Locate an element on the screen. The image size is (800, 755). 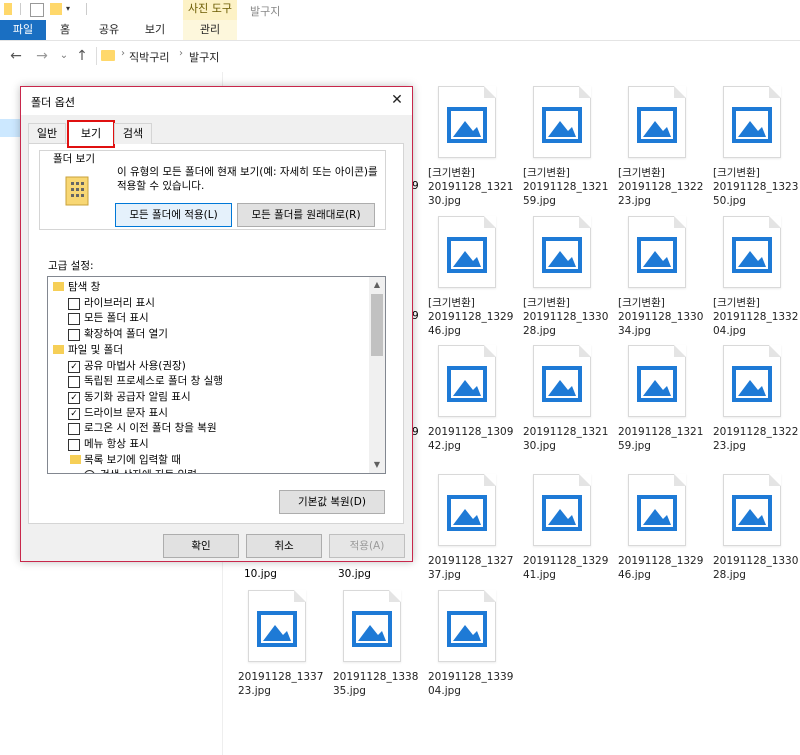
file-name: [크기변환] 20191128_1323 50.jpg is located at coordinates (756, 187).